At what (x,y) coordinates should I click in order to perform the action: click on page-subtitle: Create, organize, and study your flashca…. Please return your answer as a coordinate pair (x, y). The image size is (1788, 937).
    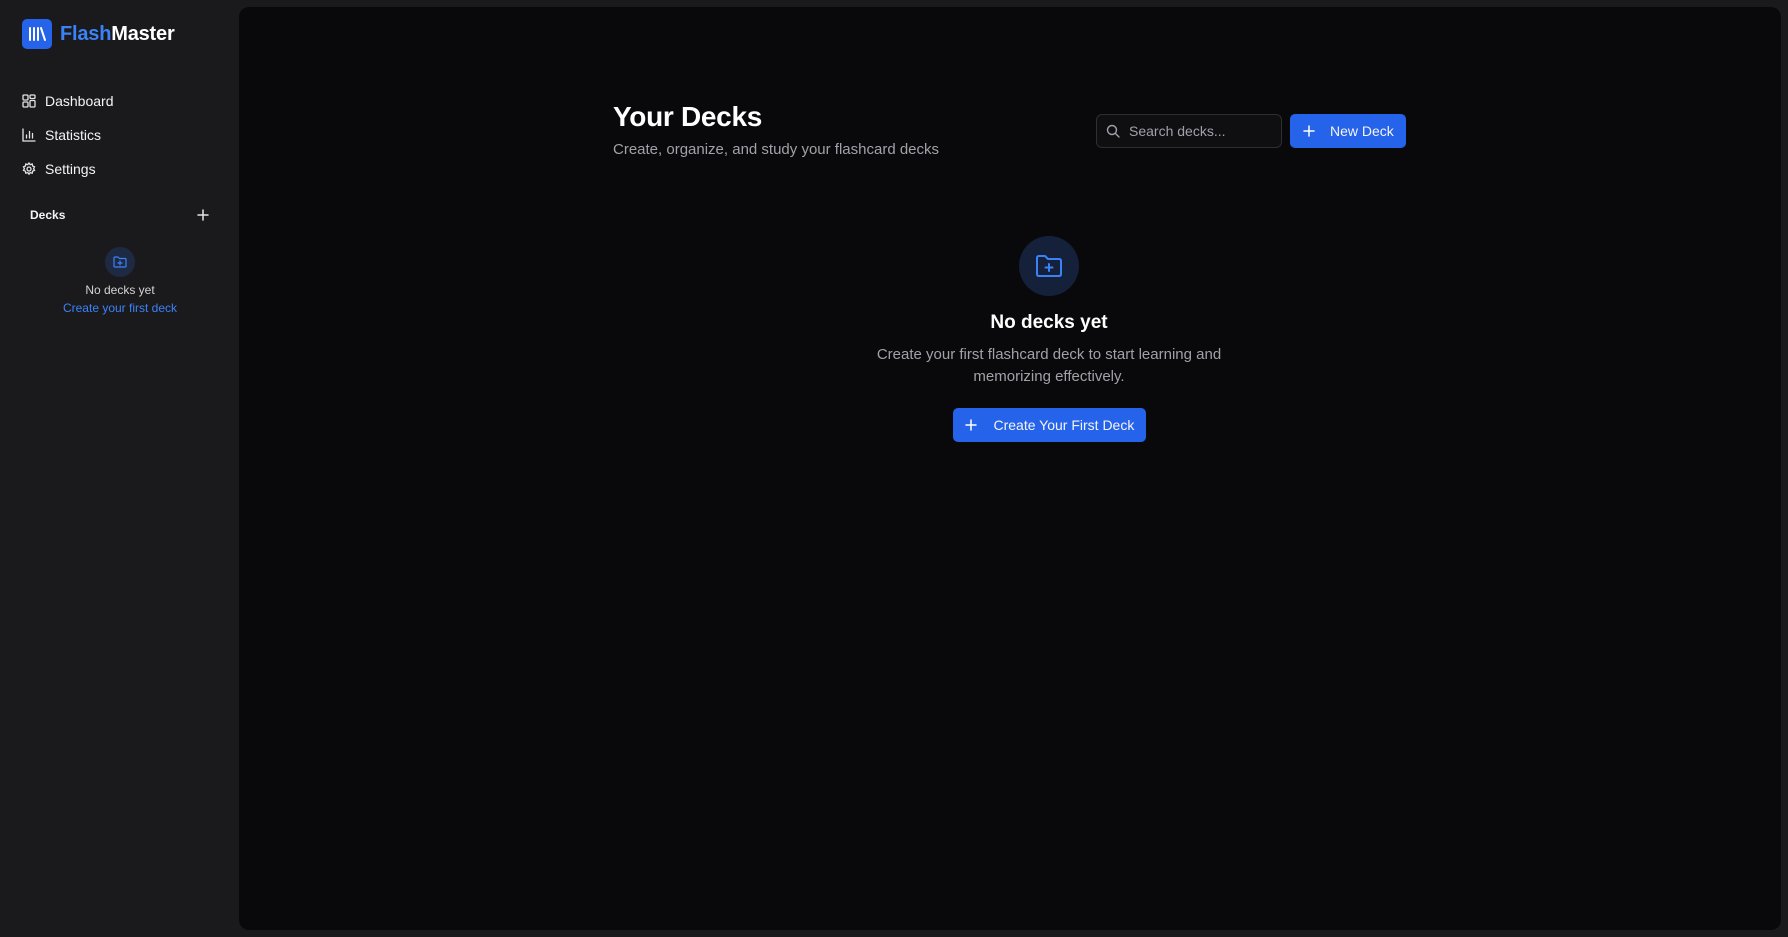
    Looking at the image, I should click on (776, 149).